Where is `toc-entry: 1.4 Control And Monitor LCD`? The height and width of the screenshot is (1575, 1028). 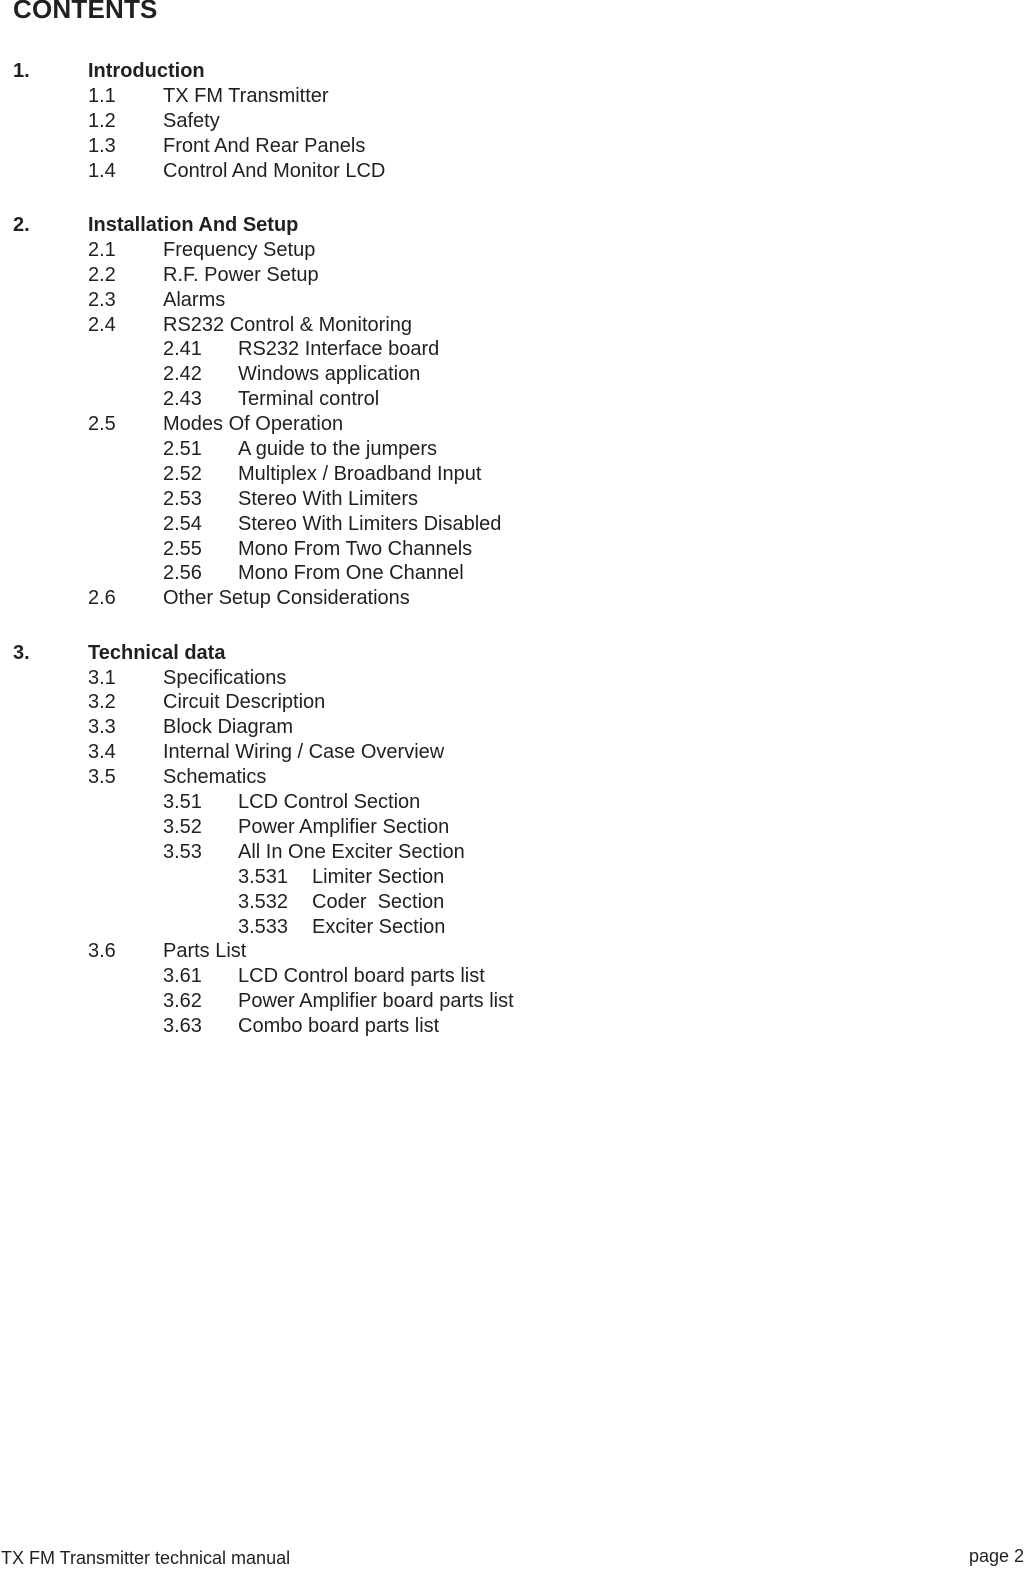 toc-entry: 1.4 Control And Monitor LCD is located at coordinates (514, 171).